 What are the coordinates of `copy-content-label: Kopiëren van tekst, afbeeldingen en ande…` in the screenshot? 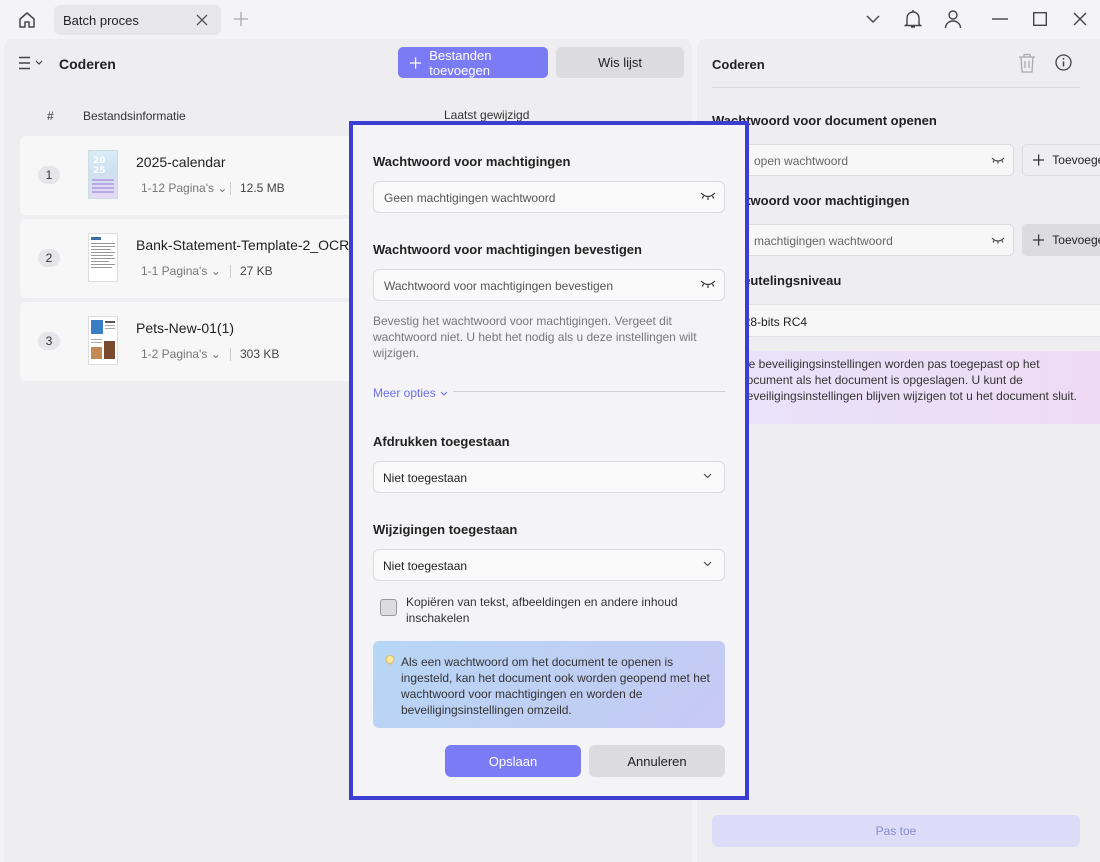 It's located at (542, 610).